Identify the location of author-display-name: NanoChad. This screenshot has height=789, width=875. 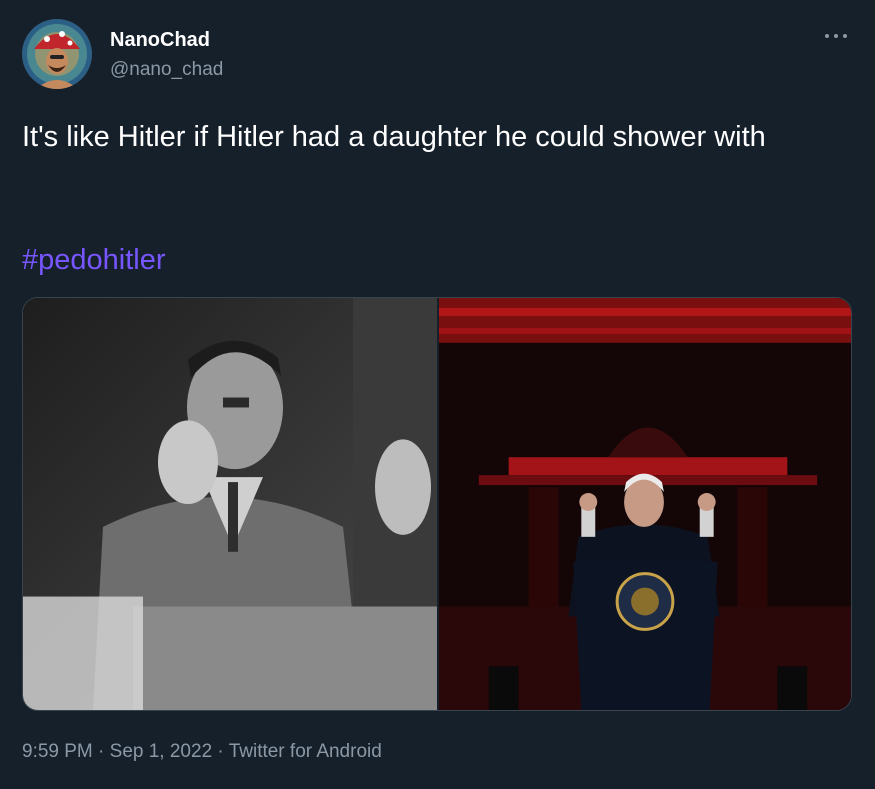
(166, 40).